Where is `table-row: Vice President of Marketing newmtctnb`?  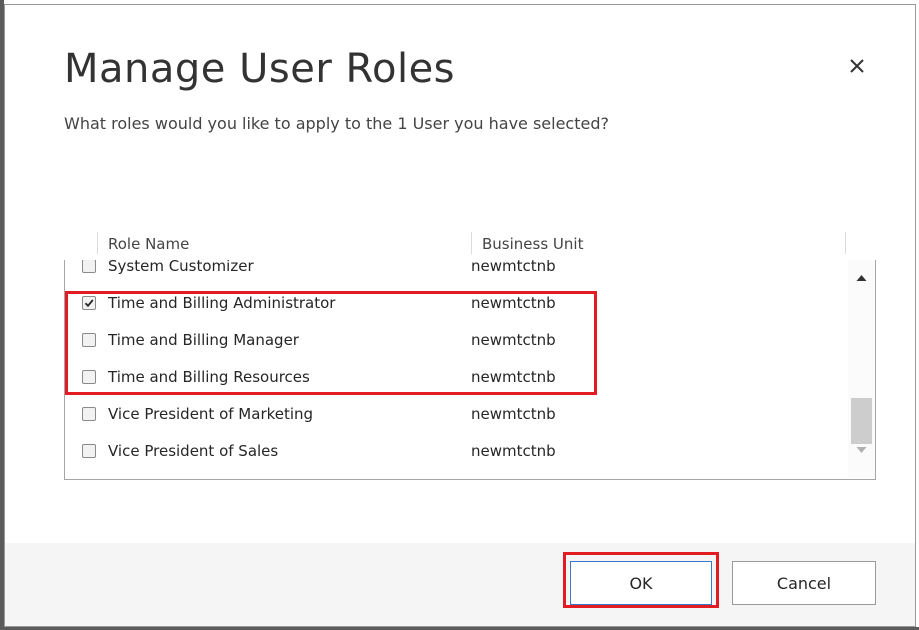 table-row: Vice President of Marketing newmtctnb is located at coordinates (456, 415).